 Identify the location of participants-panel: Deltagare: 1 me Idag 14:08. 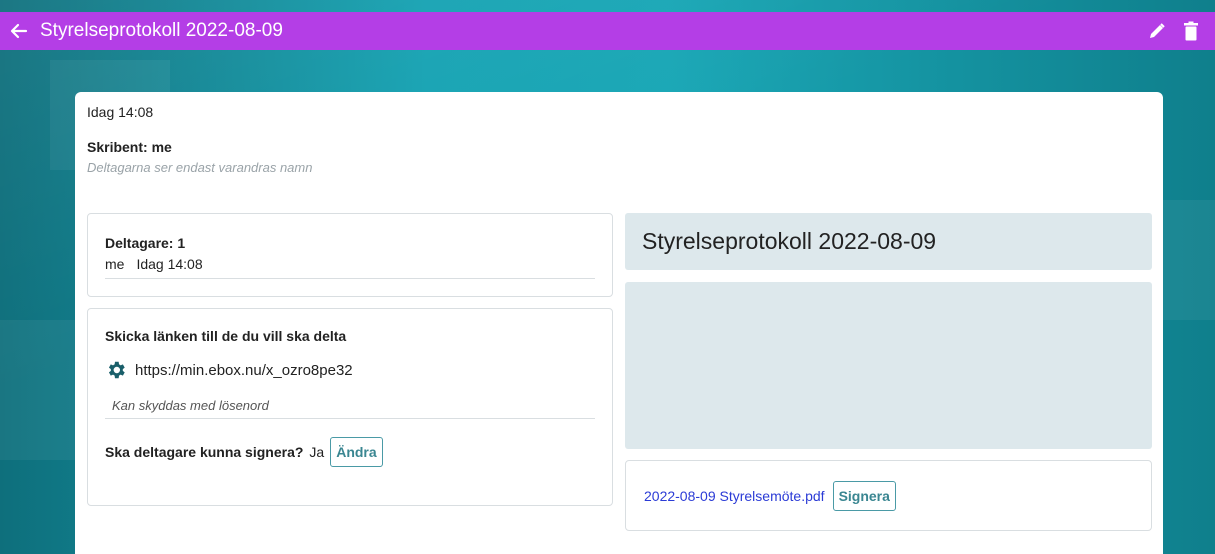
(350, 255).